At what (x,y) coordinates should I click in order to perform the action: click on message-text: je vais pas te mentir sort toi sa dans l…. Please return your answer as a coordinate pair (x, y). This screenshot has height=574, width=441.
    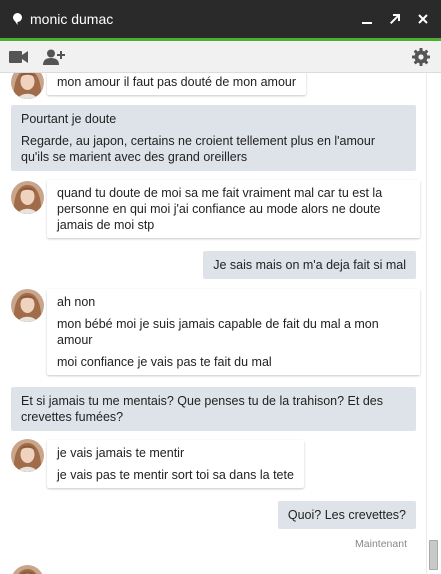
    Looking at the image, I should click on (175, 475).